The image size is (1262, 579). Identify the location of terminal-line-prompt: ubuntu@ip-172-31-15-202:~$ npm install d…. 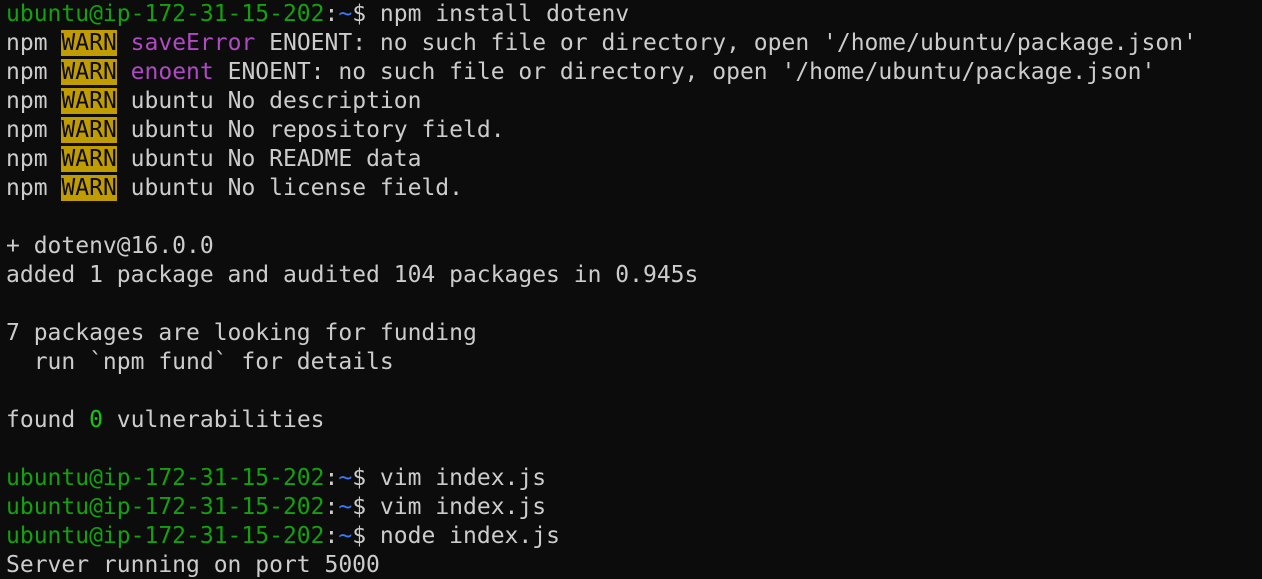
(634, 14).